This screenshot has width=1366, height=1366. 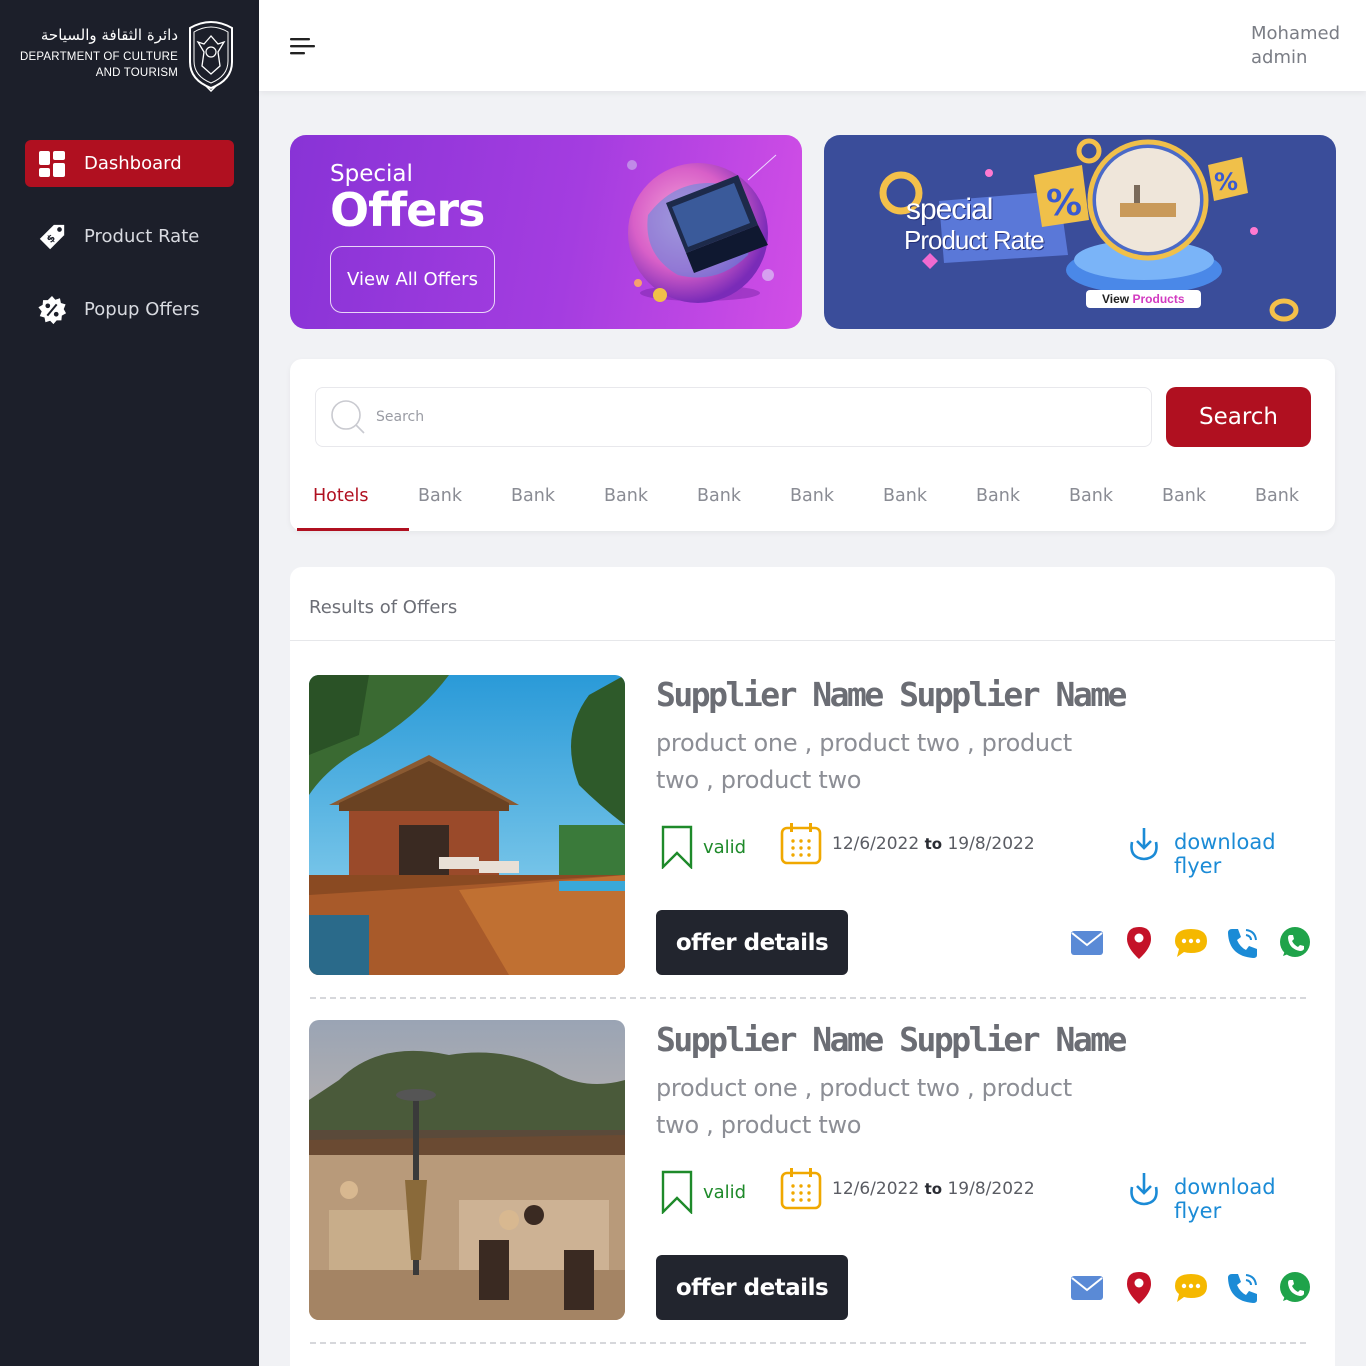 What do you see at coordinates (211, 56) in the screenshot?
I see `falcon-emblem-icon` at bounding box center [211, 56].